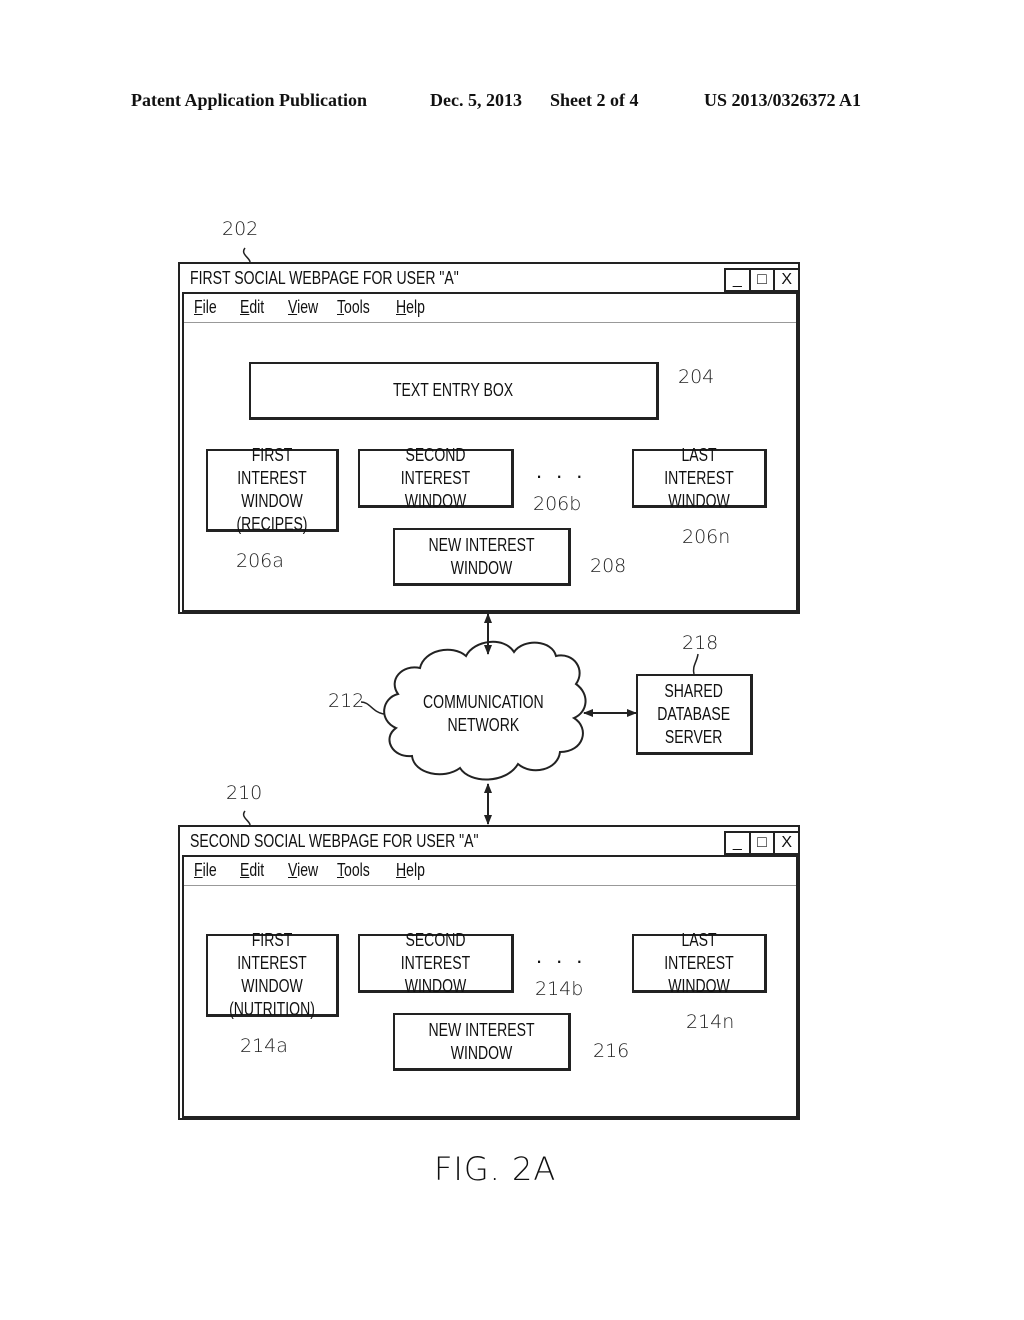  Describe the element at coordinates (700, 643) in the screenshot. I see `ref-218: 218` at that location.